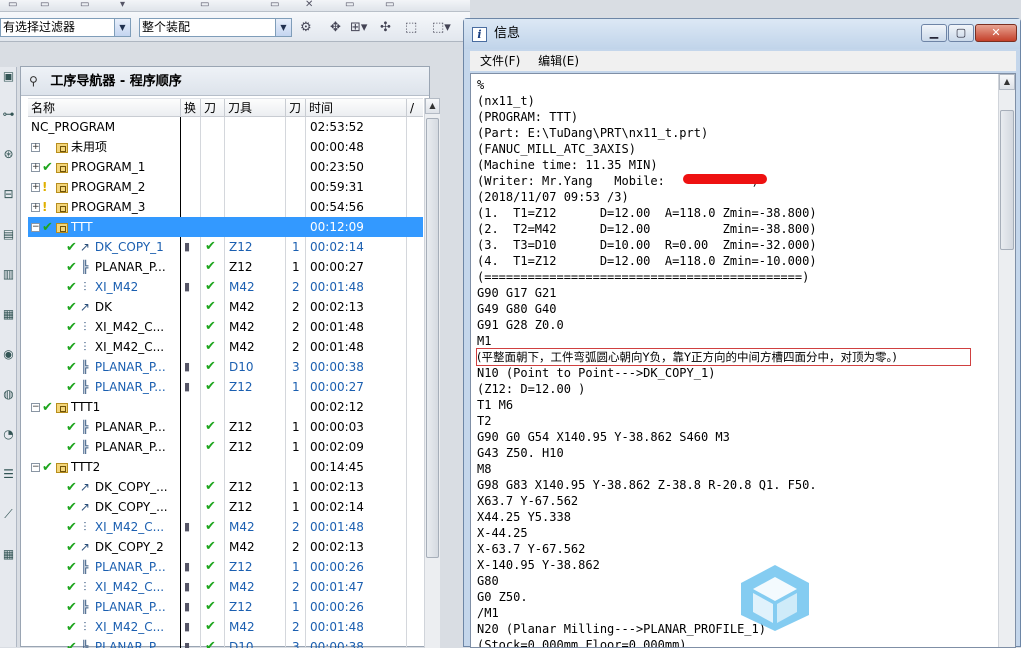  Describe the element at coordinates (8, 114) in the screenshot. I see `constraint-icon: ⊶` at that location.